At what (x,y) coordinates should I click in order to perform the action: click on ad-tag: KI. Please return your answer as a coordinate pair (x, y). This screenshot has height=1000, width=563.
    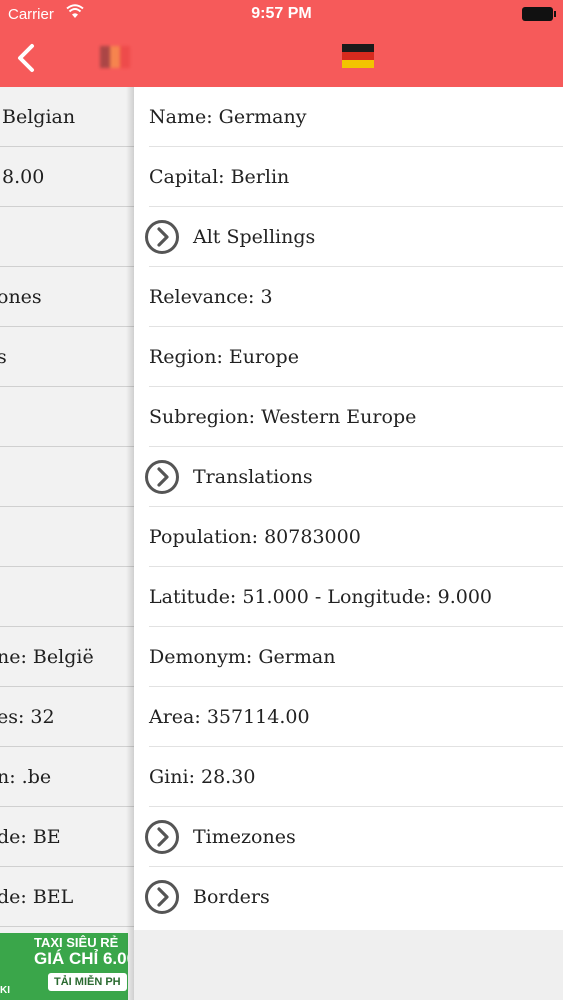
    Looking at the image, I should click on (5, 990).